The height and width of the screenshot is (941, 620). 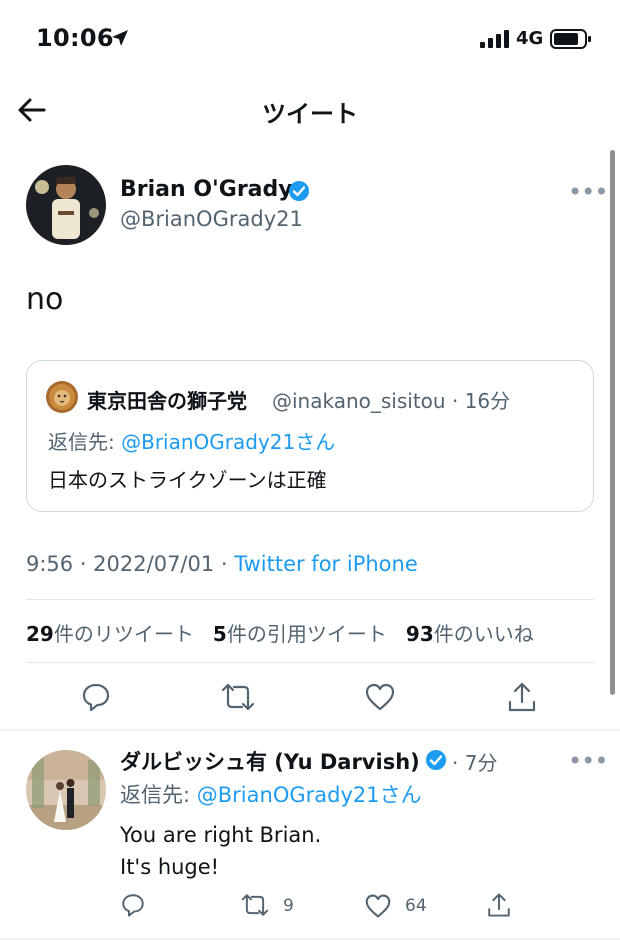 I want to click on network-type: 4G, so click(x=530, y=38).